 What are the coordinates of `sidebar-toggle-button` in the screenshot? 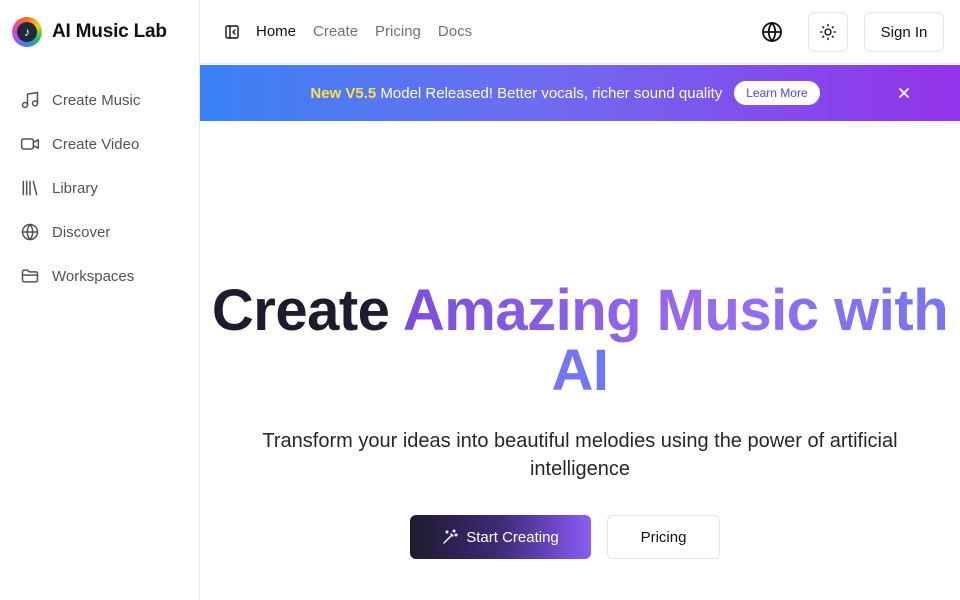 It's located at (232, 32).